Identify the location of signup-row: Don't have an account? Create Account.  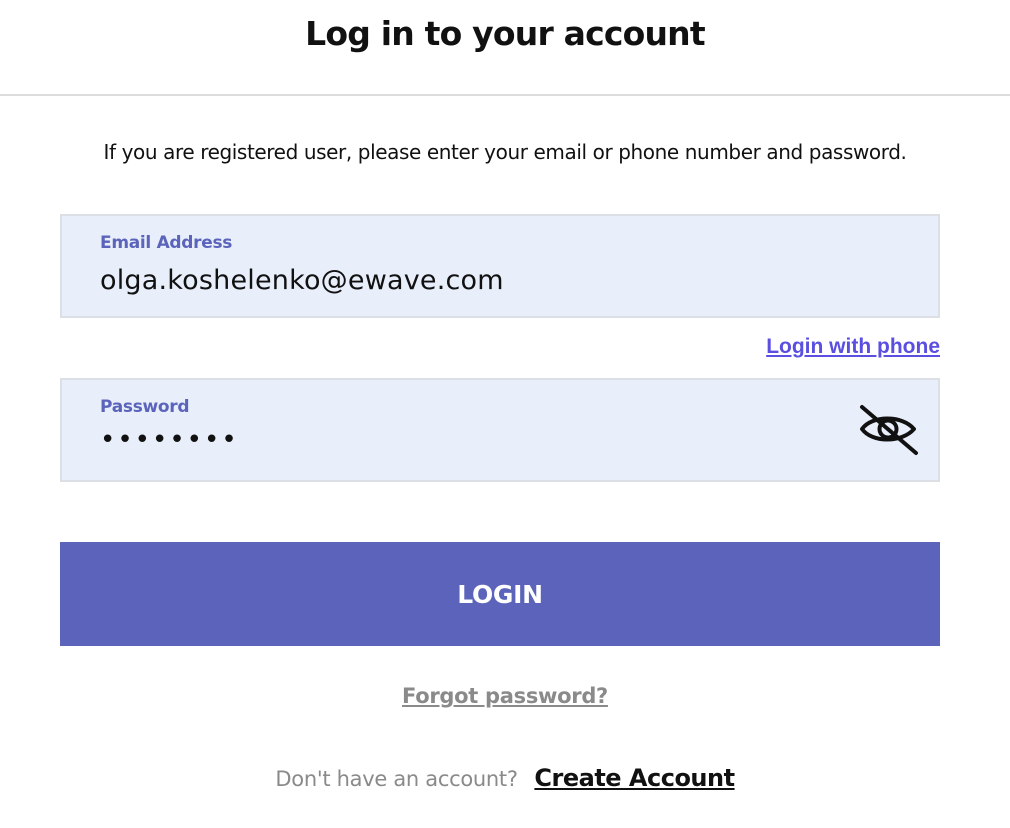
(505, 778).